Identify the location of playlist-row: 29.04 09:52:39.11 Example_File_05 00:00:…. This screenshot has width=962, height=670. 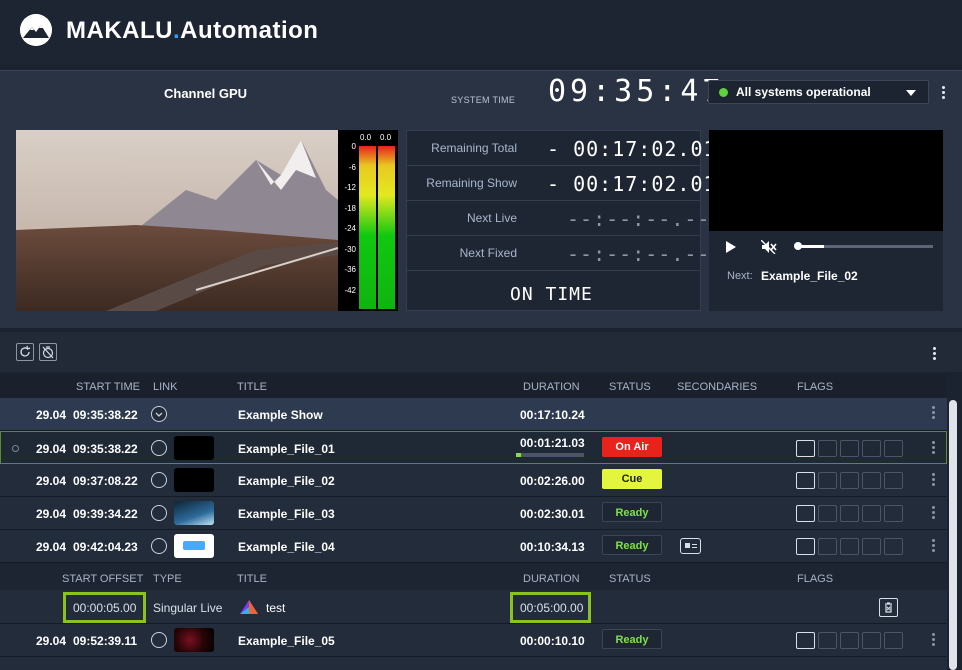
(473, 640).